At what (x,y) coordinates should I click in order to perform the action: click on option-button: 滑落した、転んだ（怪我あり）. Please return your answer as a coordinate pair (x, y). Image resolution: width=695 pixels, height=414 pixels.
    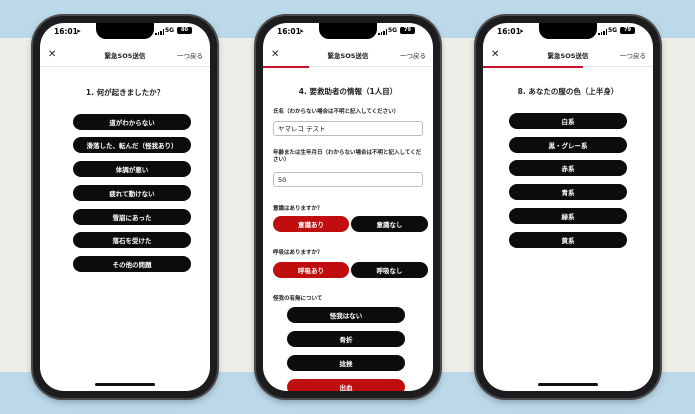
    Looking at the image, I should click on (132, 145).